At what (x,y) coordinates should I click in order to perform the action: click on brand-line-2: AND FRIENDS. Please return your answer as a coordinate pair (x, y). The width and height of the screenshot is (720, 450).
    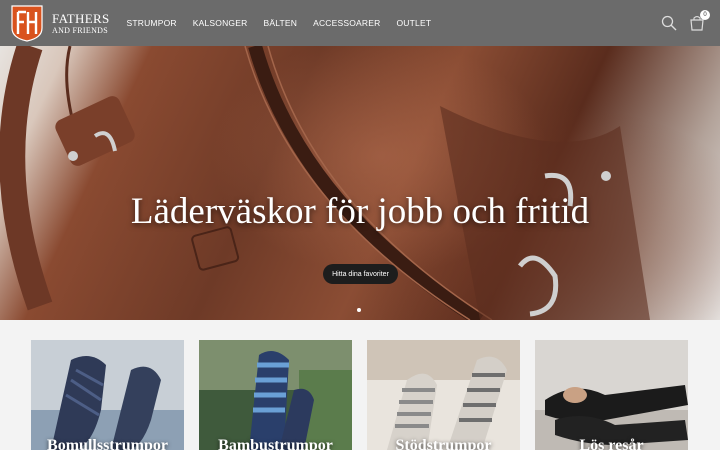
    Looking at the image, I should click on (80, 30).